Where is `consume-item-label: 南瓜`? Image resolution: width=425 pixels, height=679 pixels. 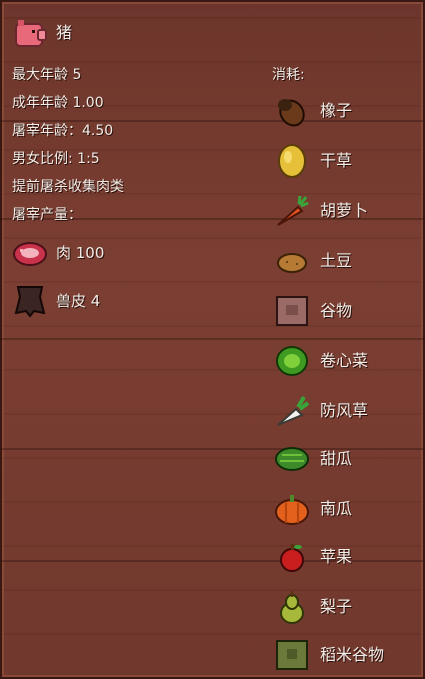
consume-item-label: 南瓜 is located at coordinates (336, 508).